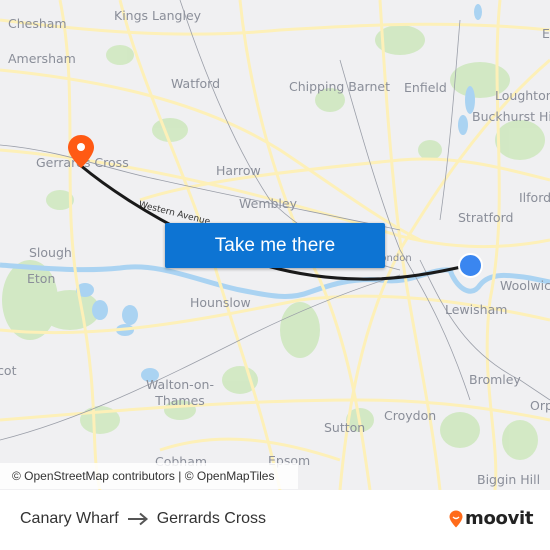 Image resolution: width=550 pixels, height=550 pixels. Describe the element at coordinates (456, 518) in the screenshot. I see `moovit-pin-icon` at that location.